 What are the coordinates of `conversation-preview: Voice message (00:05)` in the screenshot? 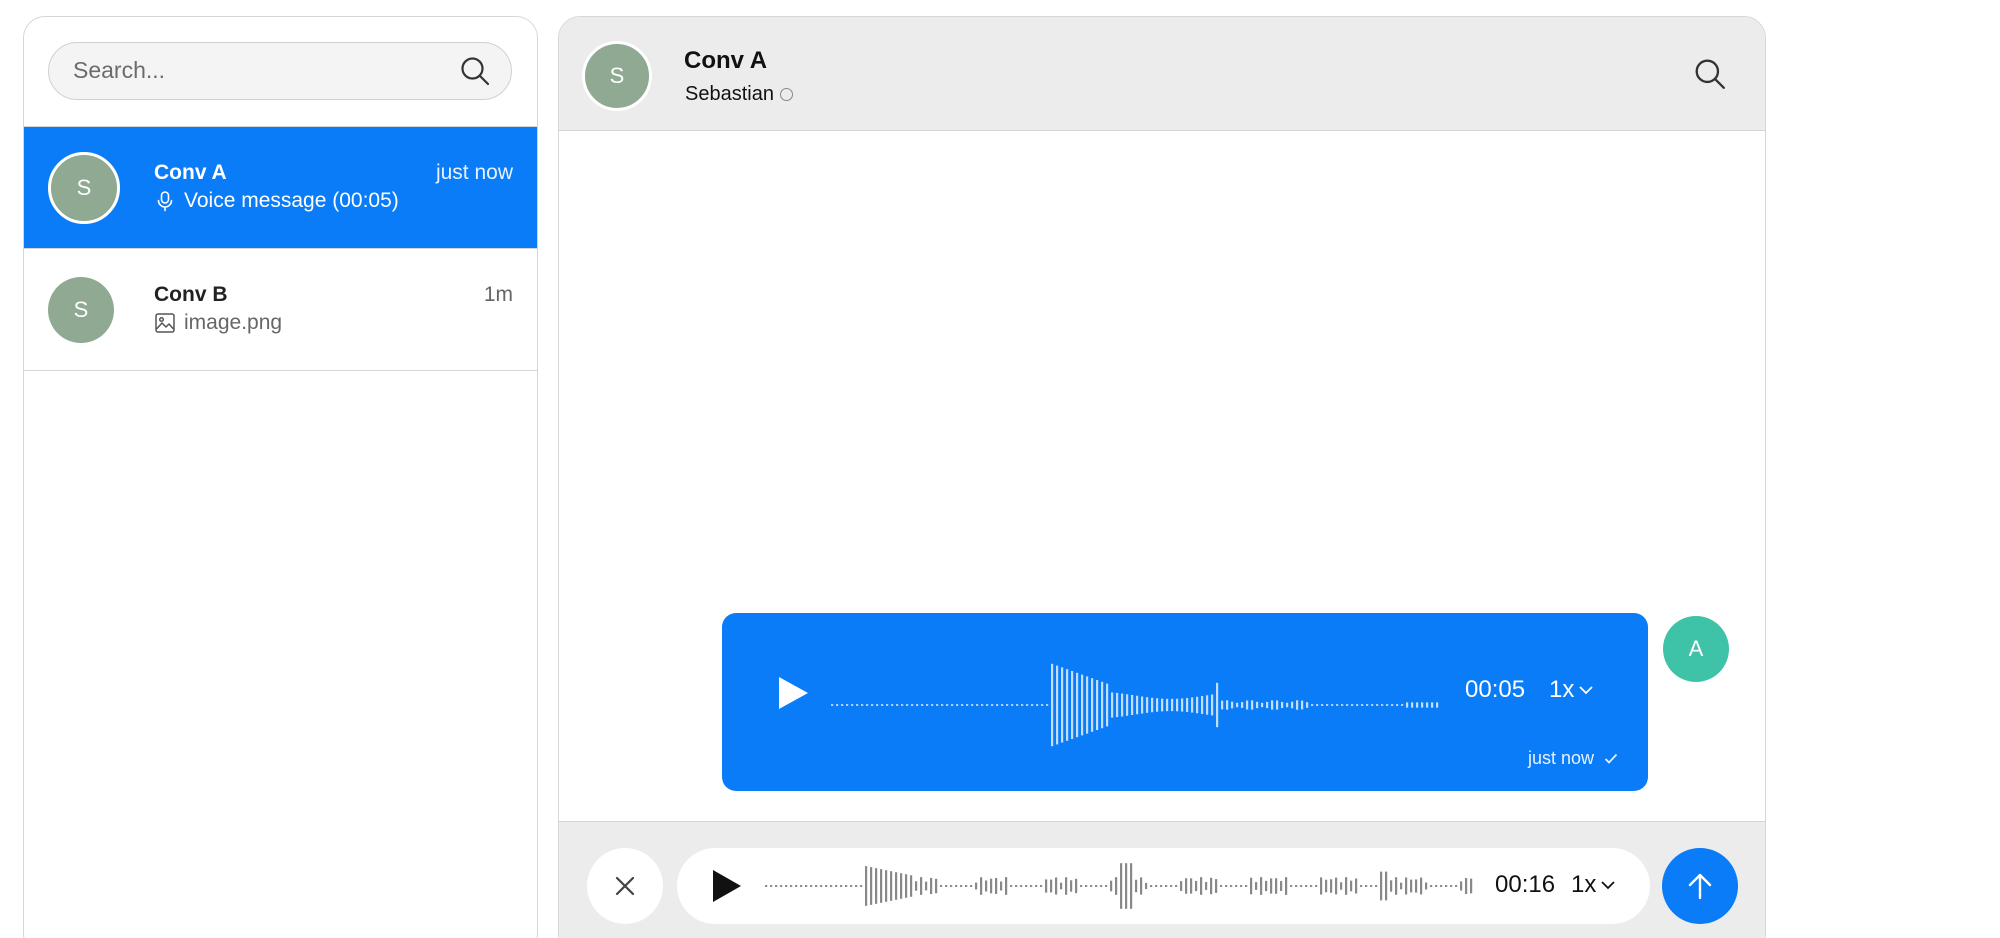 It's located at (276, 201).